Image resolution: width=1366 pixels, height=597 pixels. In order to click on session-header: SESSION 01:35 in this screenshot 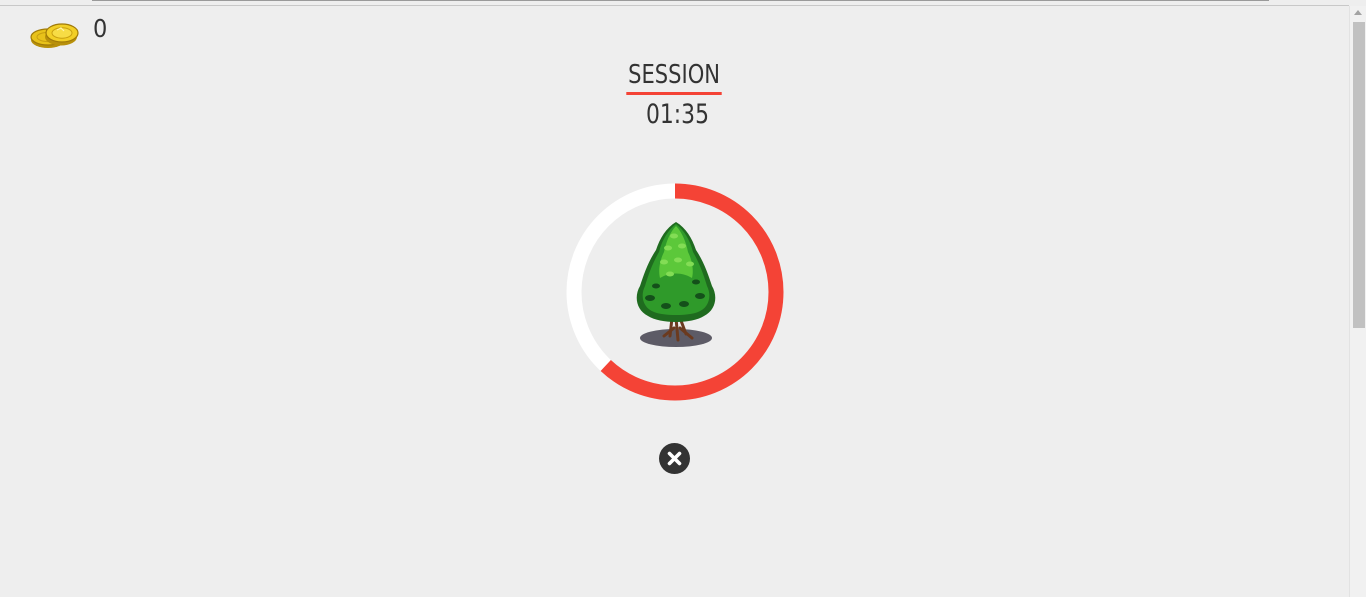, I will do `click(674, 95)`.